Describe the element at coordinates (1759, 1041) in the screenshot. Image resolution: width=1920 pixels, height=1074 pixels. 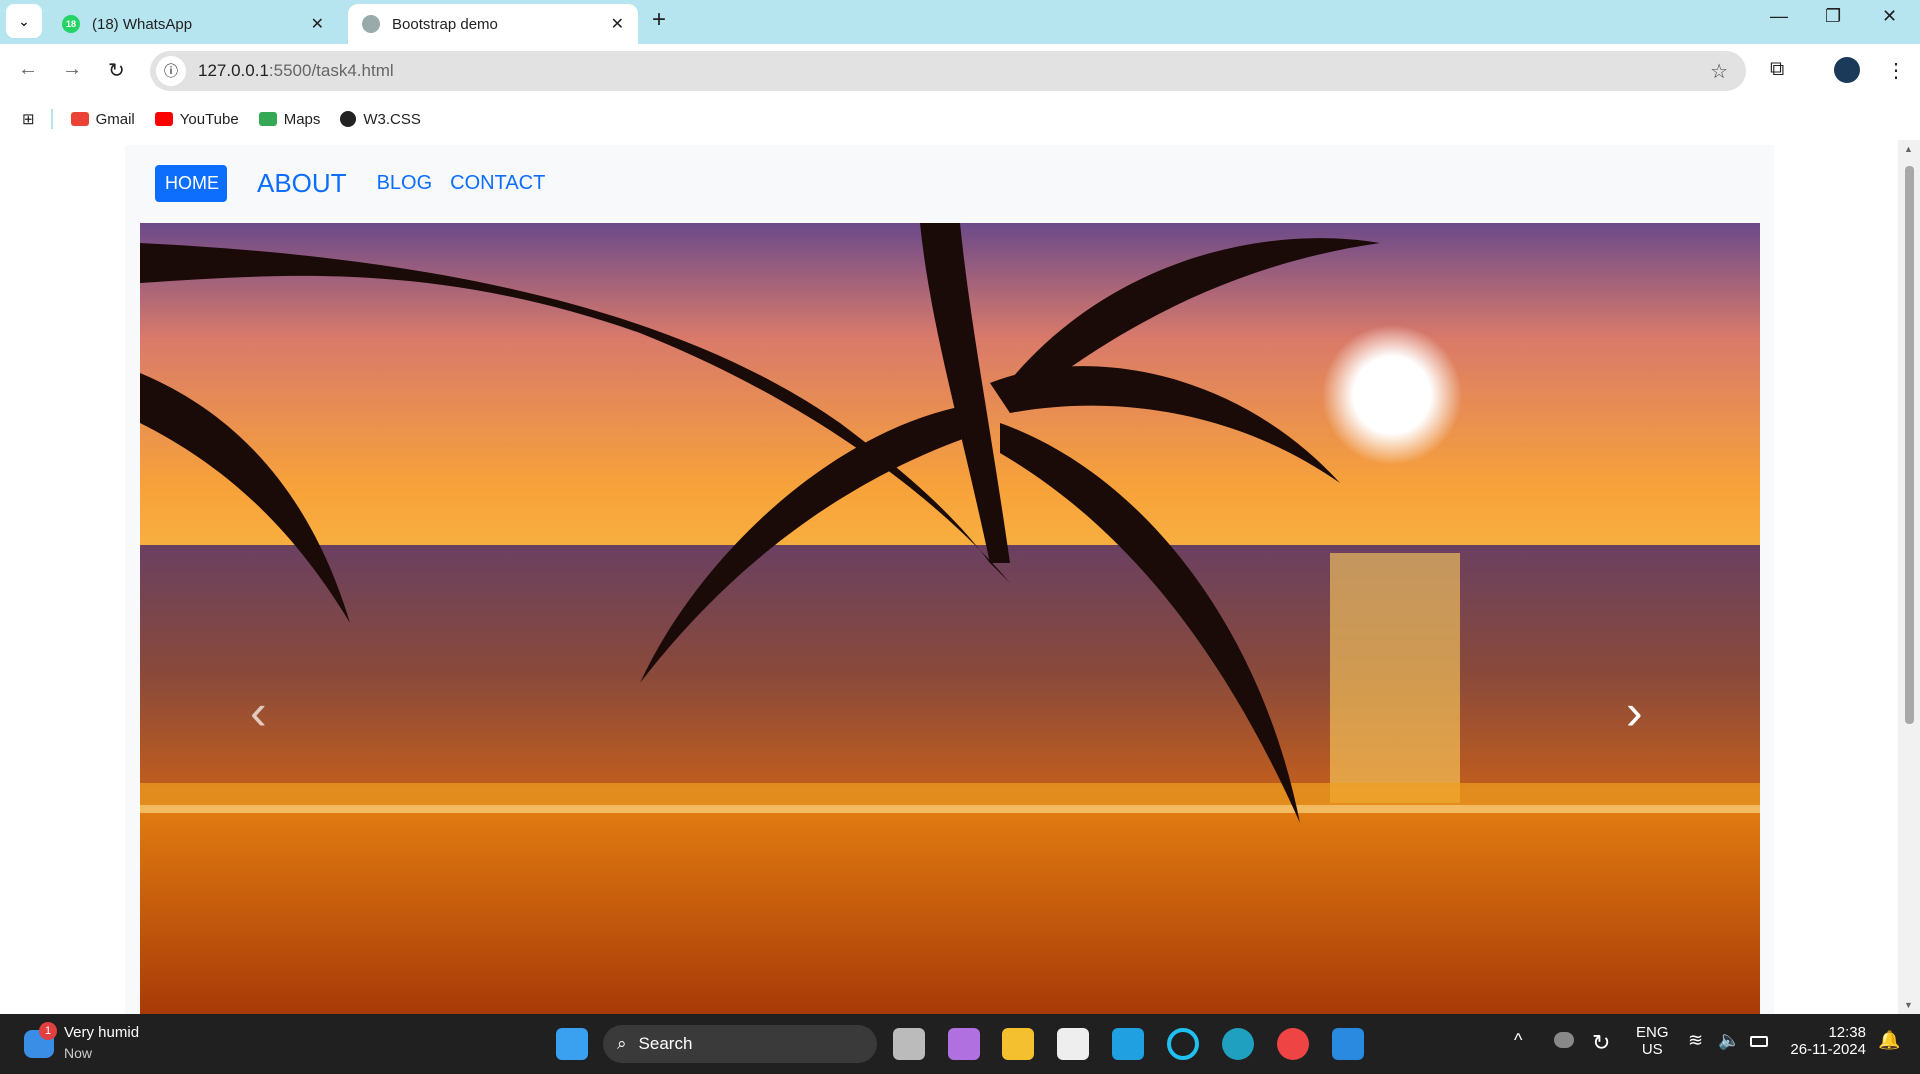
I see `battery-icon` at that location.